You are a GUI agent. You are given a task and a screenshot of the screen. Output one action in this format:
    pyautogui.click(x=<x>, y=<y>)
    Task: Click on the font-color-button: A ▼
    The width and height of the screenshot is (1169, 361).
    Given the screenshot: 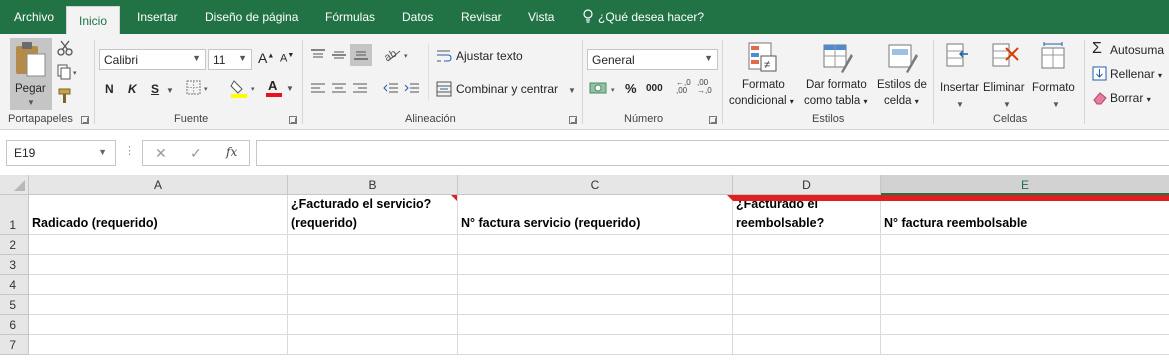 What is the action you would take?
    pyautogui.click(x=280, y=88)
    